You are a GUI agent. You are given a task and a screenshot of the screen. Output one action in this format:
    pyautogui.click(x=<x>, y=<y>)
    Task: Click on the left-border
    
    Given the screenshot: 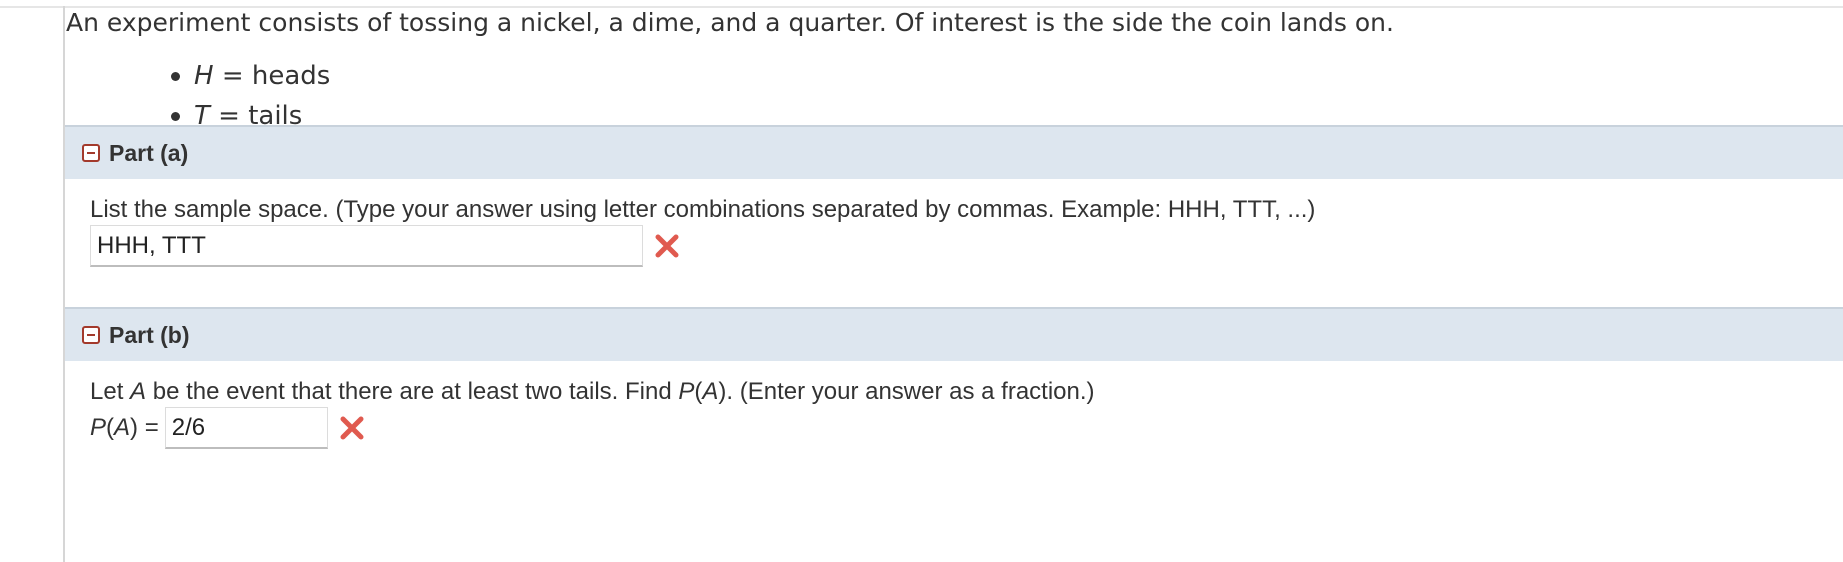 What is the action you would take?
    pyautogui.click(x=64, y=284)
    